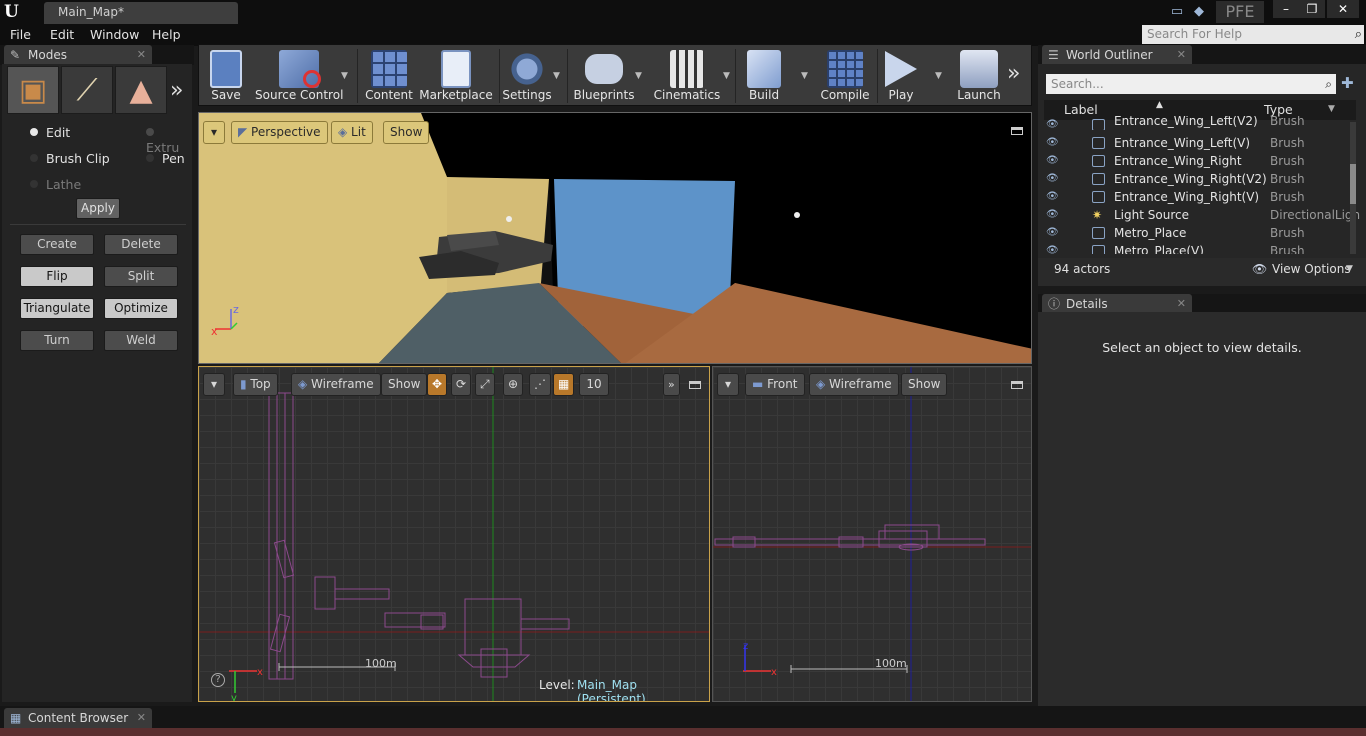 The width and height of the screenshot is (1366, 736). I want to click on radio-edit: Edit, so click(50, 132).